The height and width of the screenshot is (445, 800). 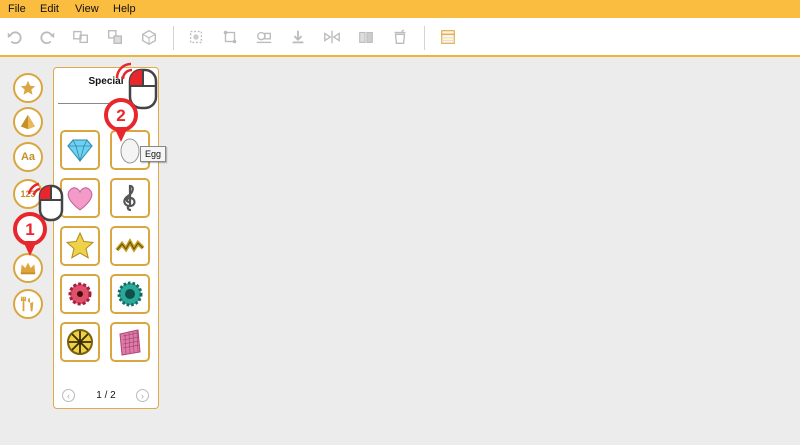 What do you see at coordinates (130, 246) in the screenshot?
I see `shape-twisted-gold` at bounding box center [130, 246].